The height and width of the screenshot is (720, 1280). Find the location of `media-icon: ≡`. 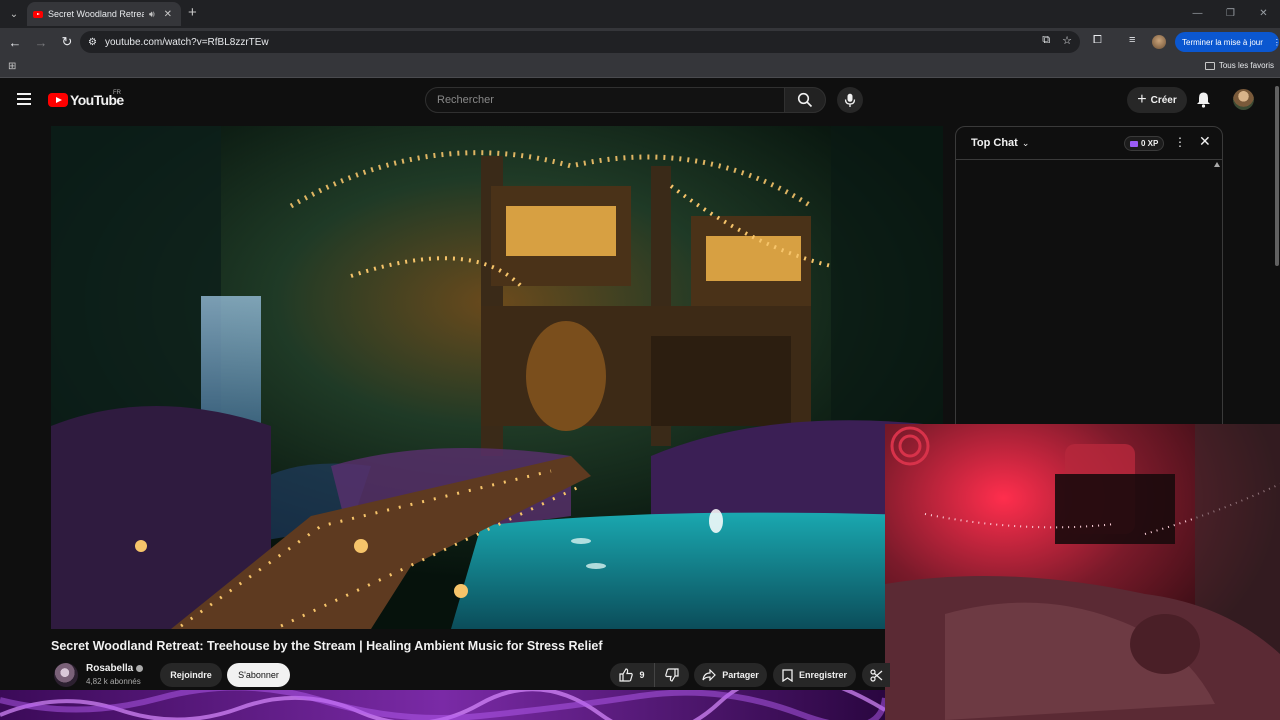

media-icon: ≡ is located at coordinates (1132, 40).